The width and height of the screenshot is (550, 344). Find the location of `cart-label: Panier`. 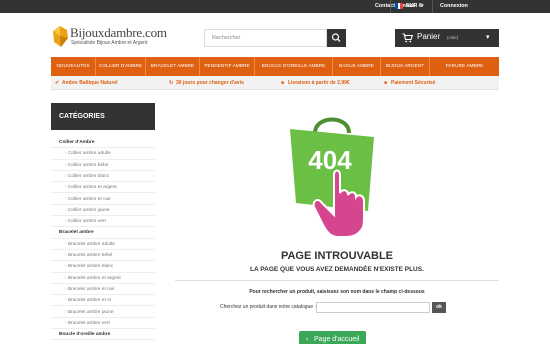

cart-label: Panier is located at coordinates (429, 36).